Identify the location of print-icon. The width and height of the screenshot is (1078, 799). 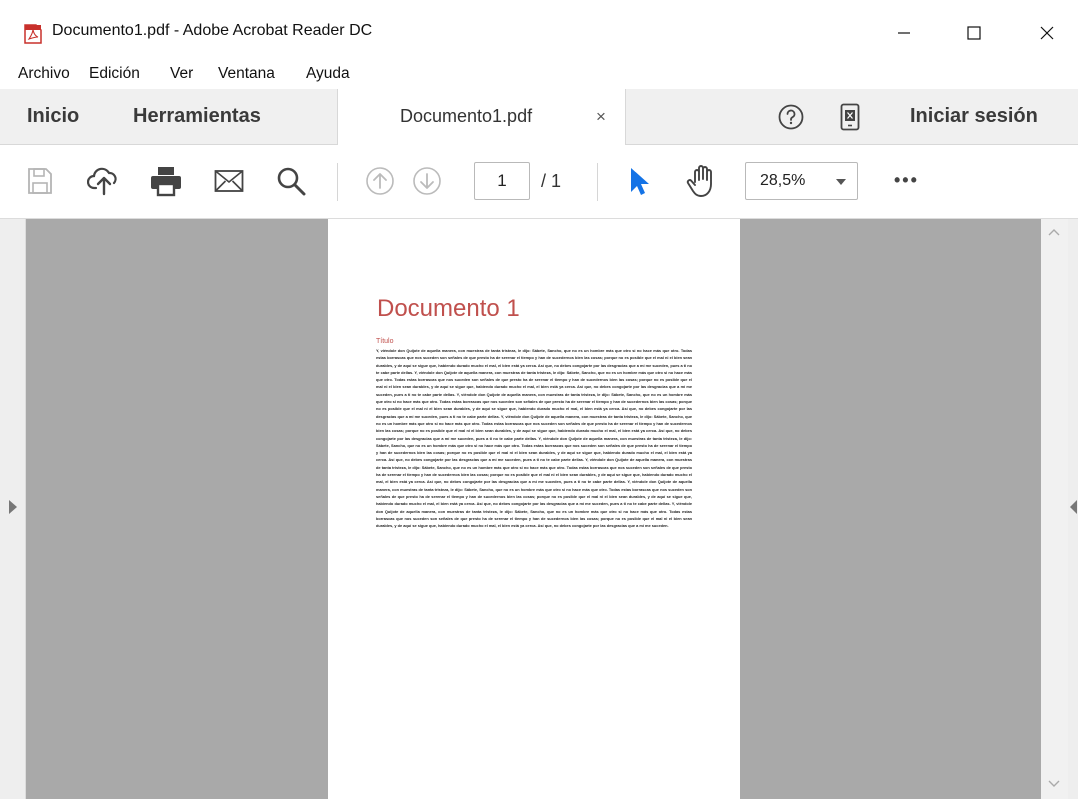
(166, 182).